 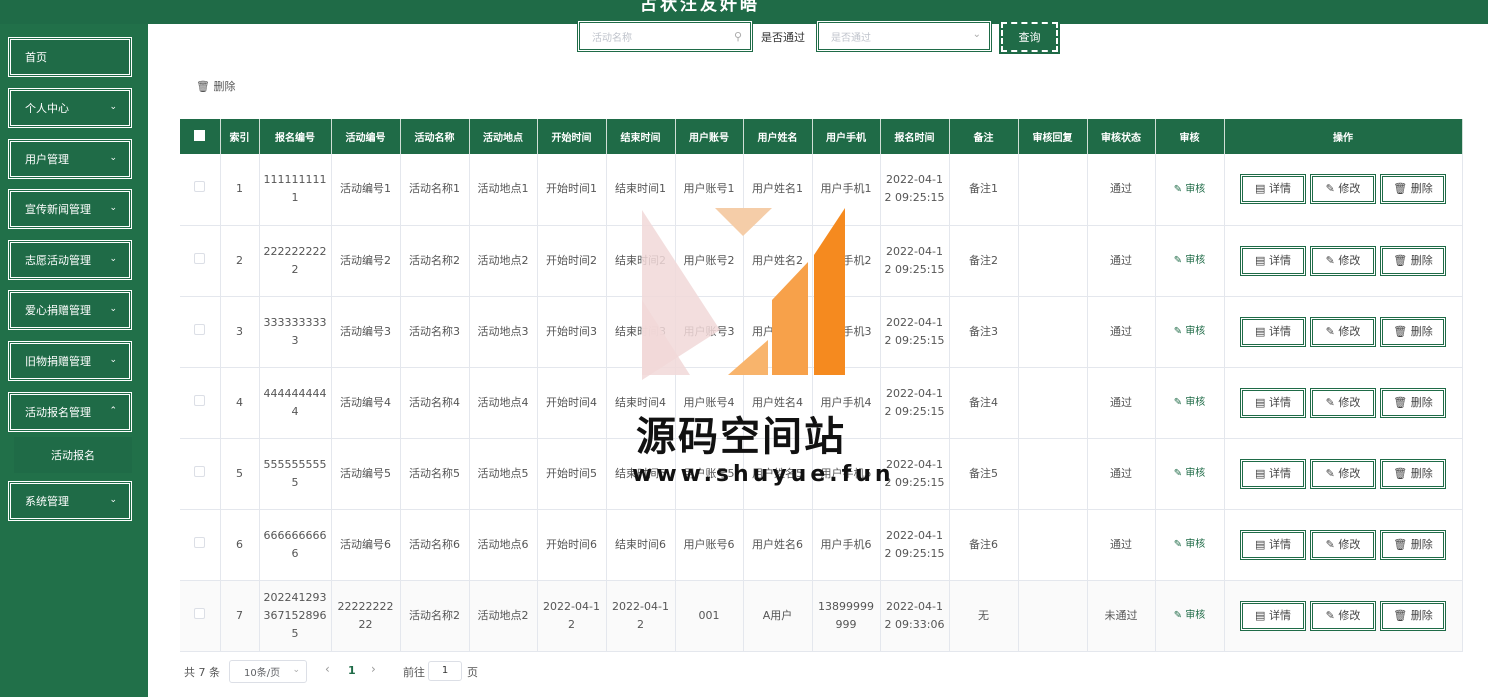 I want to click on sidebar-item-user-management: 用户管理 ⌄, so click(x=70, y=159).